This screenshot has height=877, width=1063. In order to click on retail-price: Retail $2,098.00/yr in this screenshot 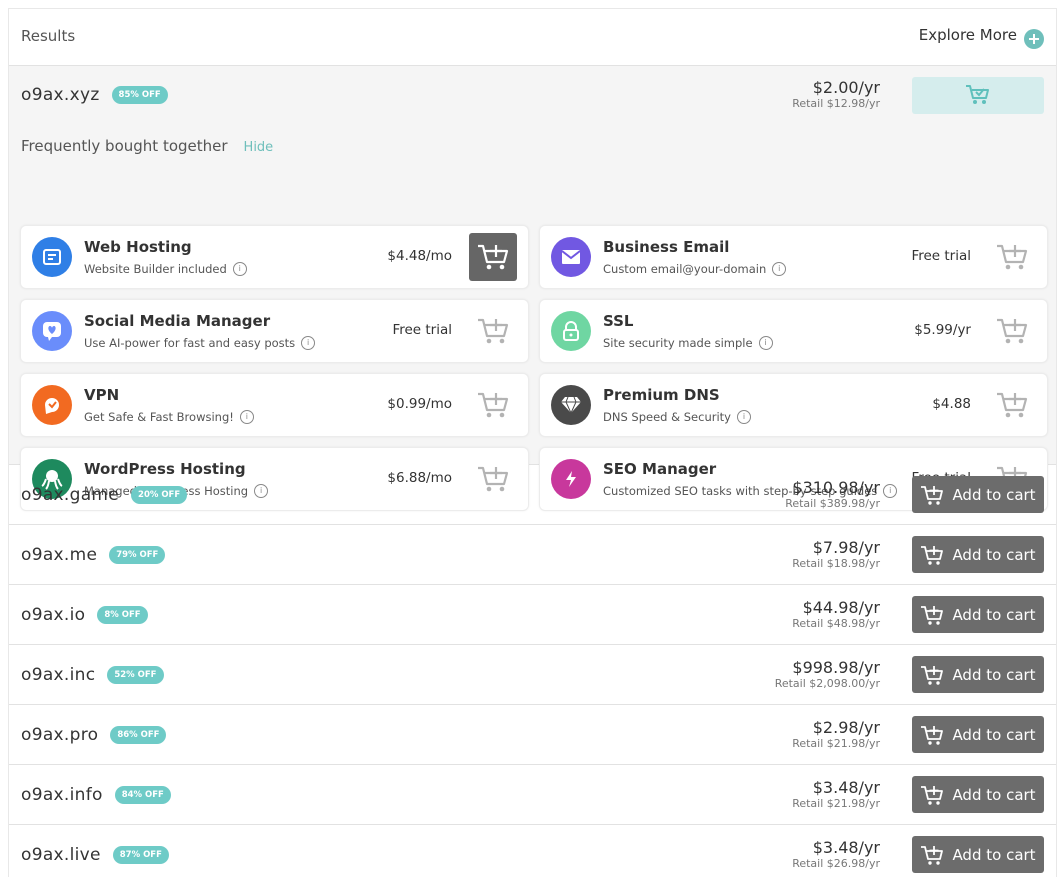, I will do `click(827, 683)`.